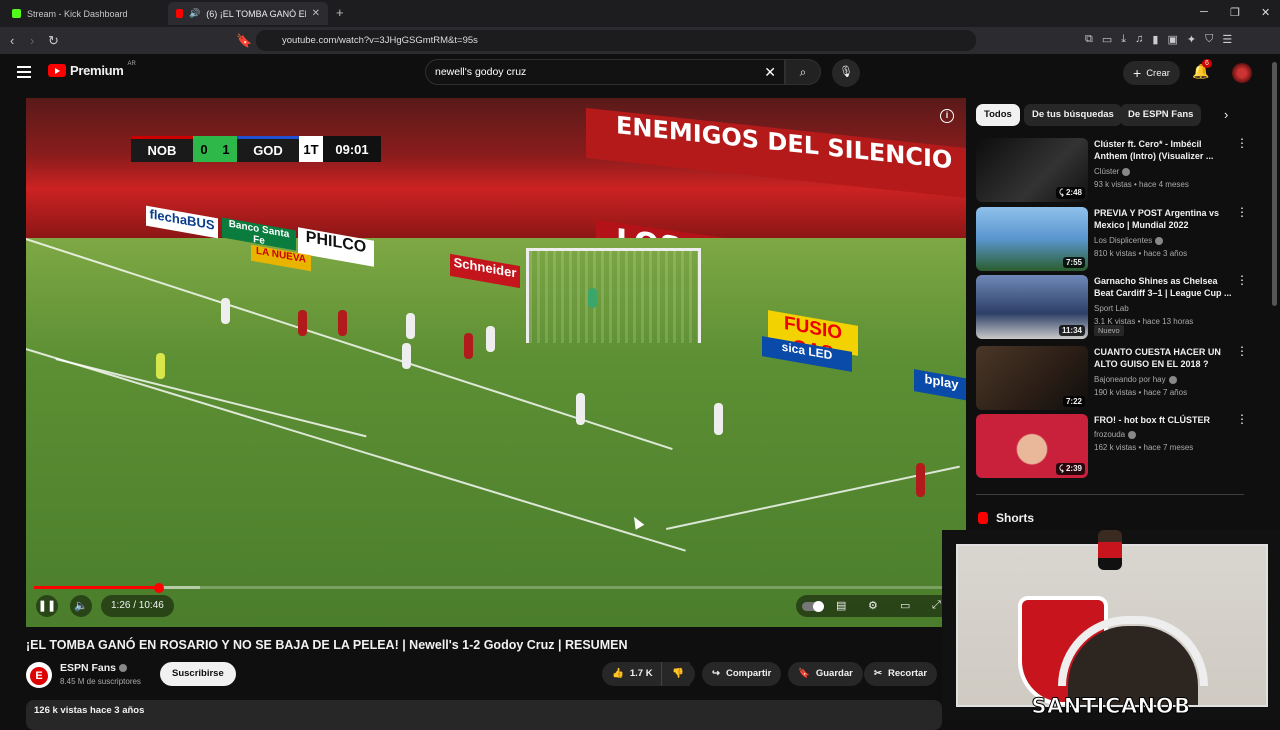 The height and width of the screenshot is (730, 1280). Describe the element at coordinates (936, 605) in the screenshot. I see `fullscreen-icon: ⤢` at that location.